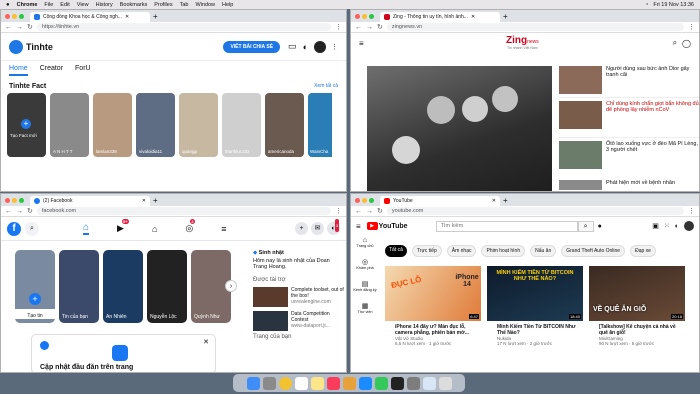 The width and height of the screenshot is (700, 394). What do you see at coordinates (253, 383) in the screenshot?
I see `finder-icon` at bounding box center [253, 383].